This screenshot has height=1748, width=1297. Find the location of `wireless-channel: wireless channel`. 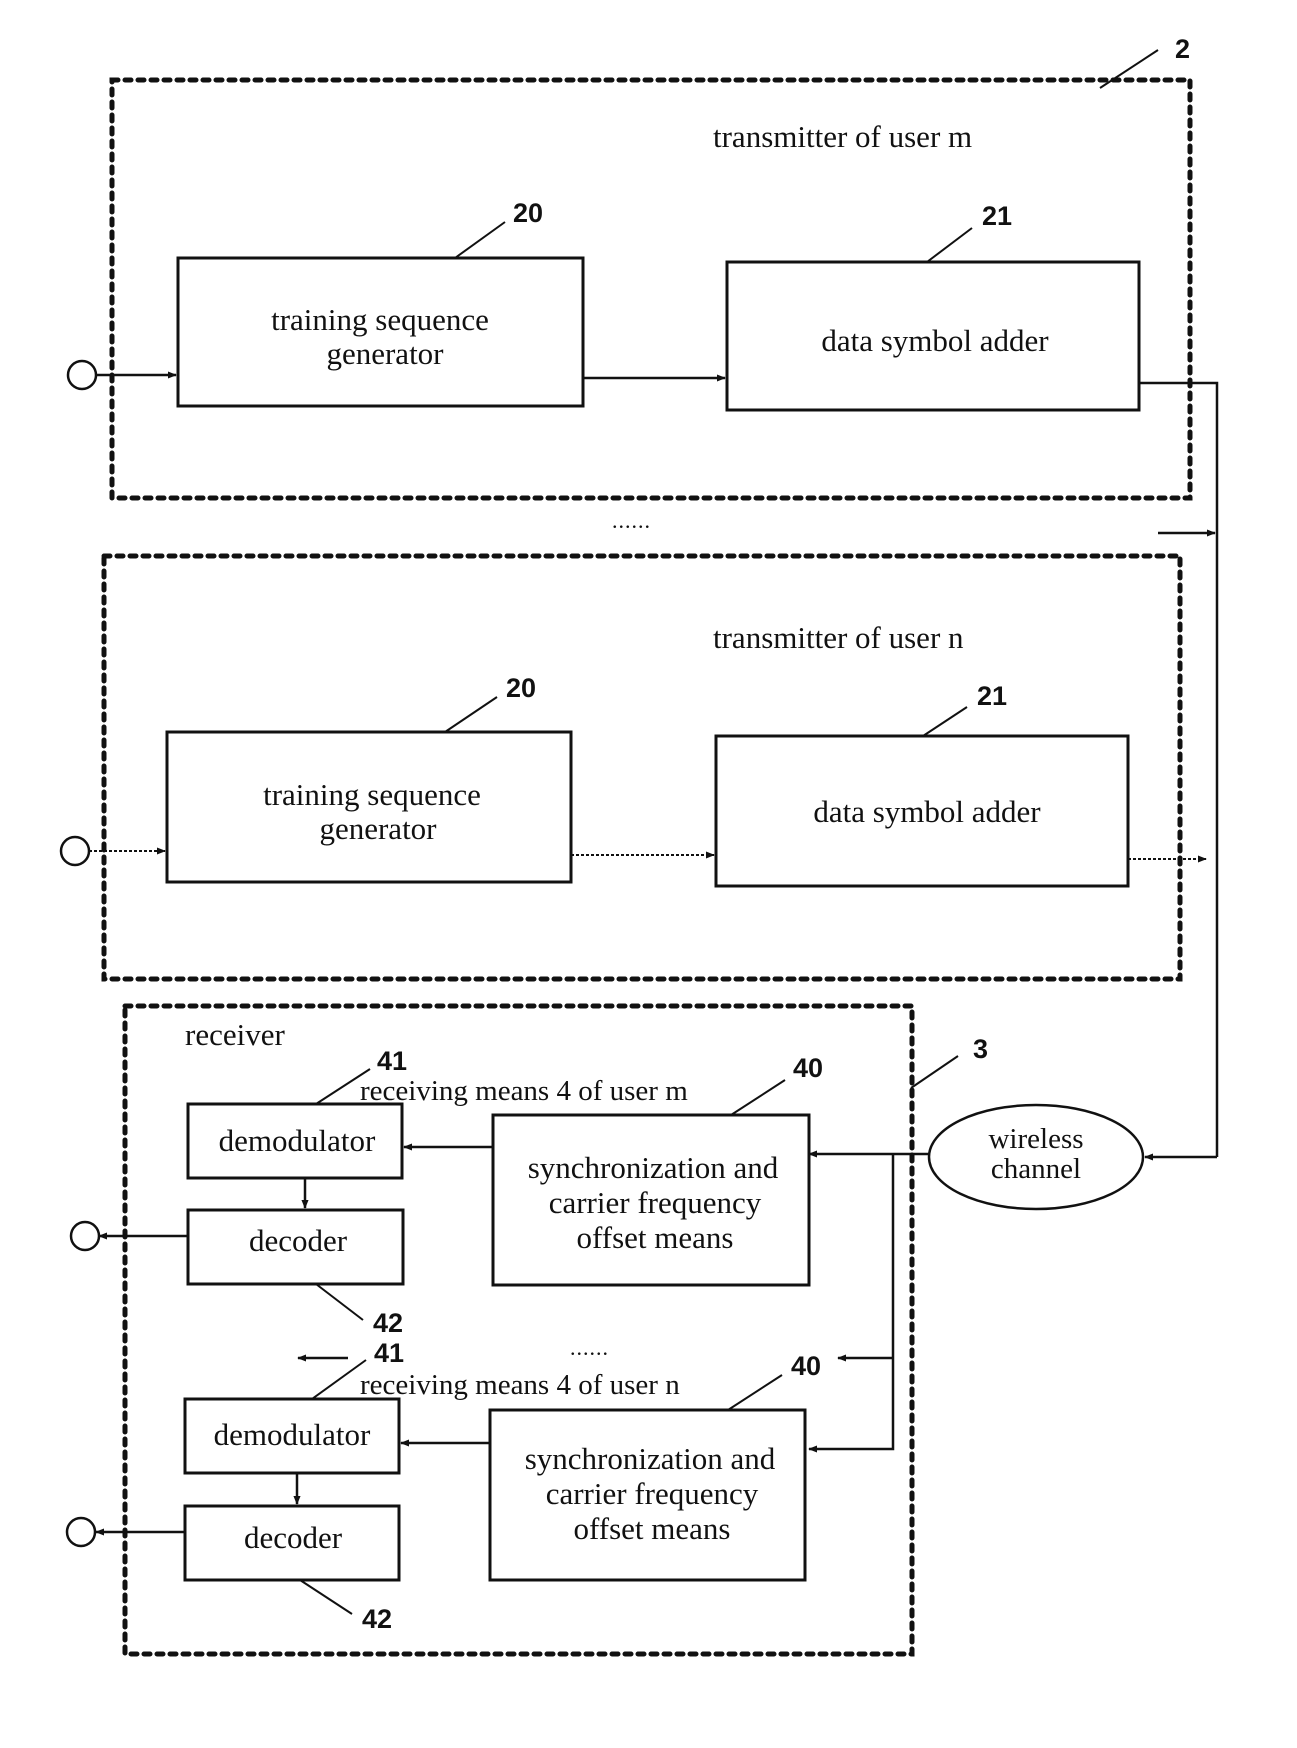

wireless-channel: wireless channel is located at coordinates (1036, 1157).